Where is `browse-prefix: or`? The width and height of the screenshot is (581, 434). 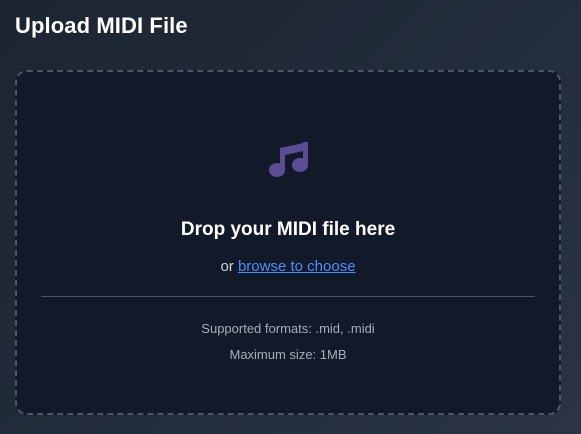 browse-prefix: or is located at coordinates (227, 266).